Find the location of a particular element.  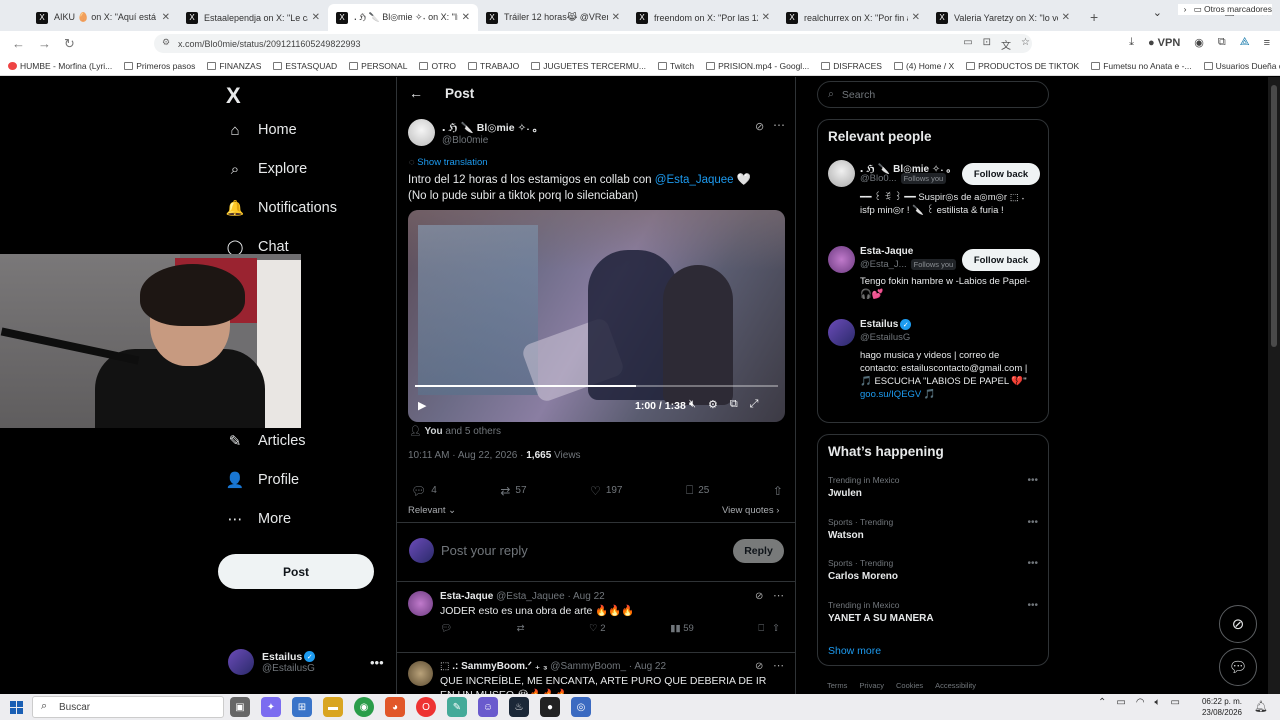

nav-explore: ⌕ Explore is located at coordinates (266, 169).